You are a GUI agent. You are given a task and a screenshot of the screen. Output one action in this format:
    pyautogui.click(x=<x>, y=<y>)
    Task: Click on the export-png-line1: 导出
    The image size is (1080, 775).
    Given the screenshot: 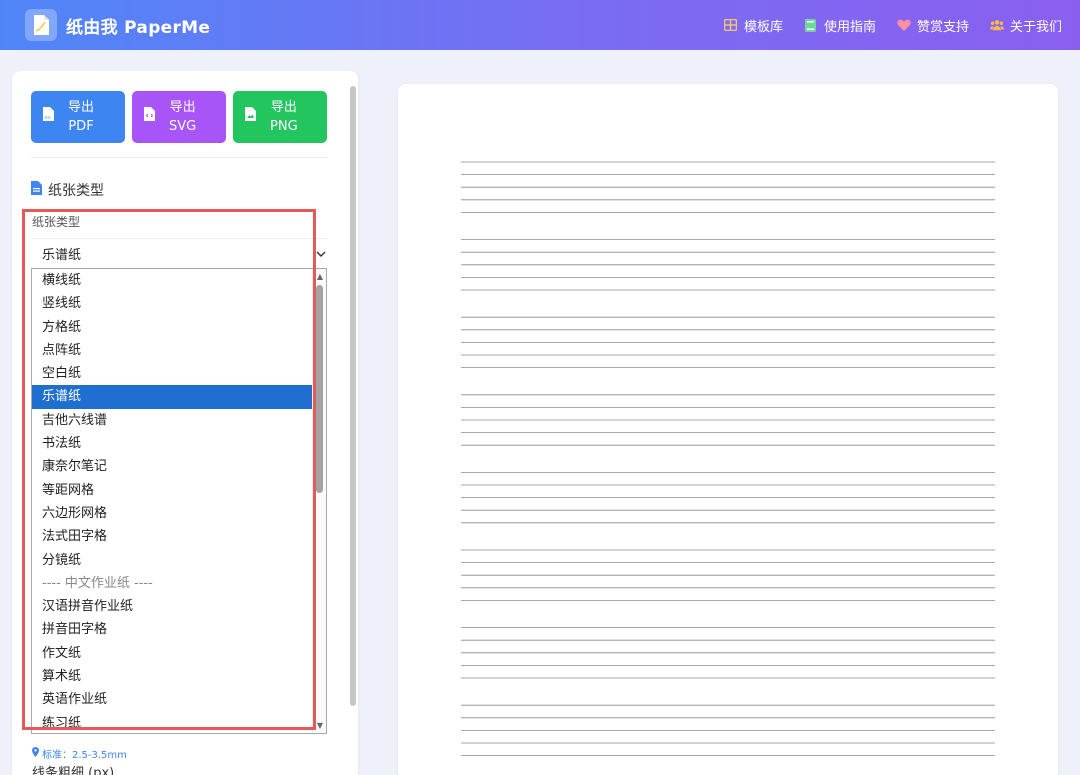 What is the action you would take?
    pyautogui.click(x=283, y=107)
    